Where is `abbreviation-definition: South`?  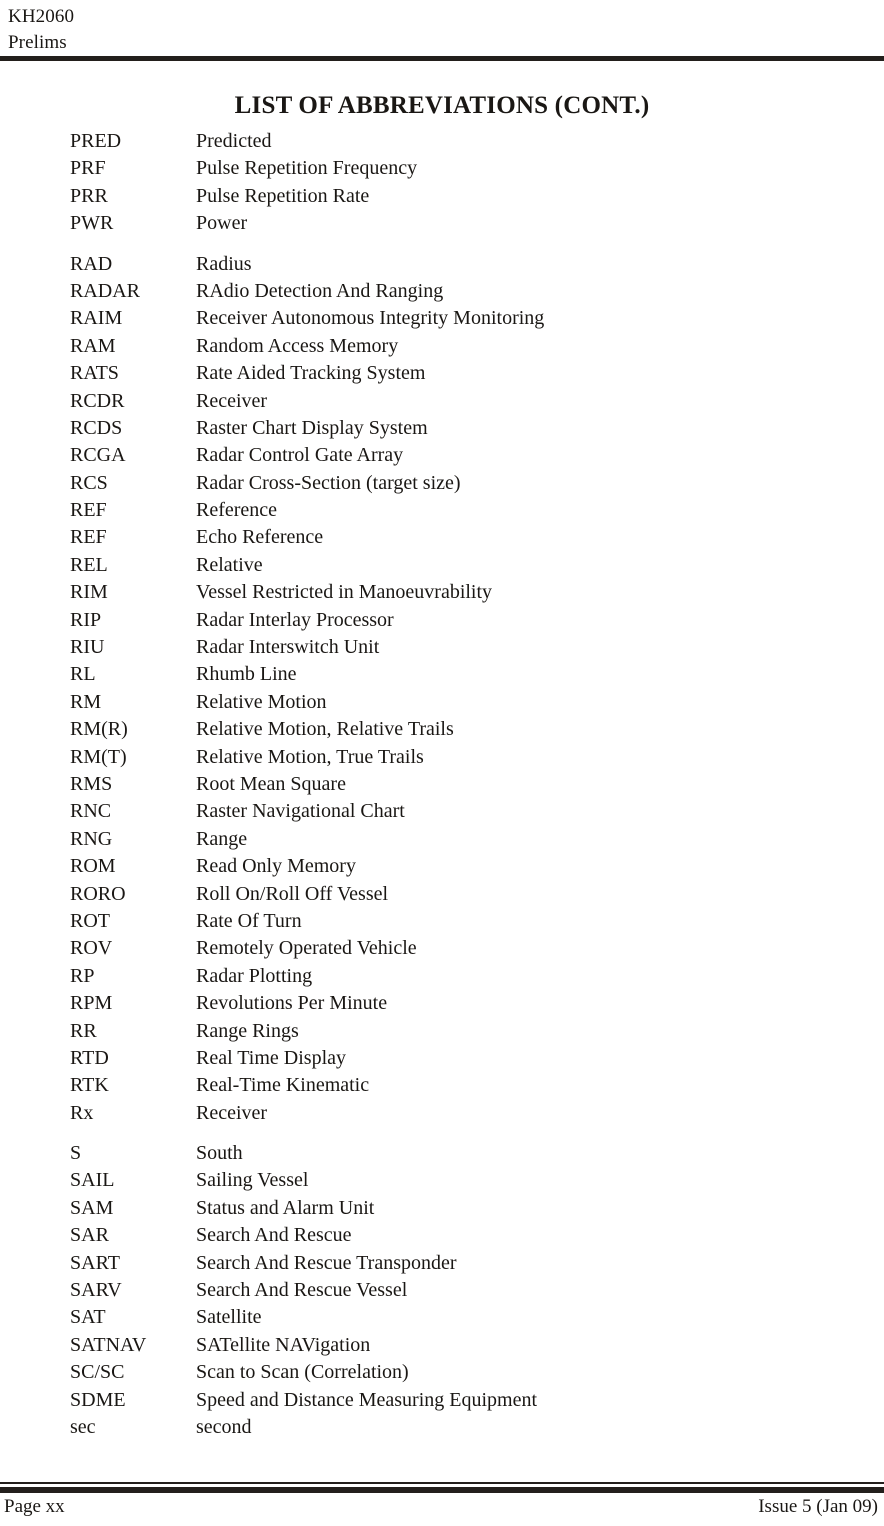
abbreviation-definition: South is located at coordinates (219, 1153).